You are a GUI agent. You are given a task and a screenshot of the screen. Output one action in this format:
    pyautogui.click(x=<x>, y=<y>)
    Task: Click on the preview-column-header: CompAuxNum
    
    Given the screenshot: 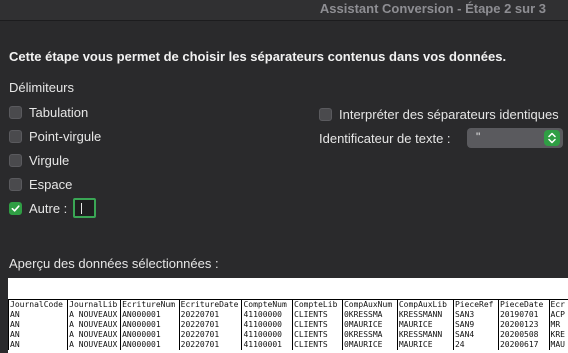 What is the action you would take?
    pyautogui.click(x=369, y=304)
    